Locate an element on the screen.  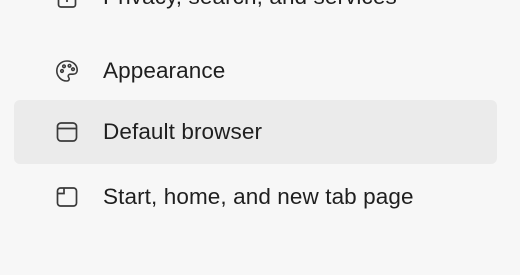
browser-window-icon is located at coordinates (67, 132).